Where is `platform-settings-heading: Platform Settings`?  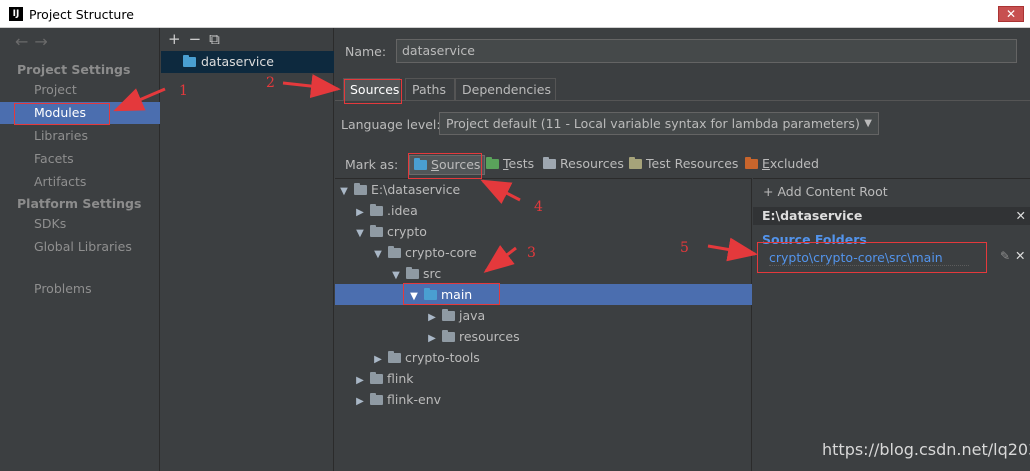 platform-settings-heading: Platform Settings is located at coordinates (79, 203).